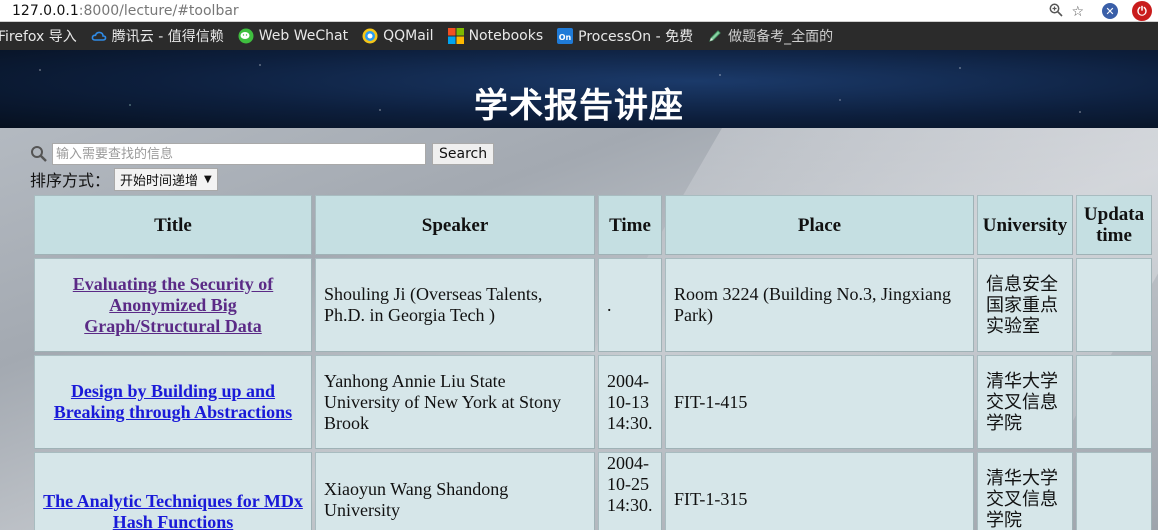  I want to click on processon-icon: On, so click(565, 36).